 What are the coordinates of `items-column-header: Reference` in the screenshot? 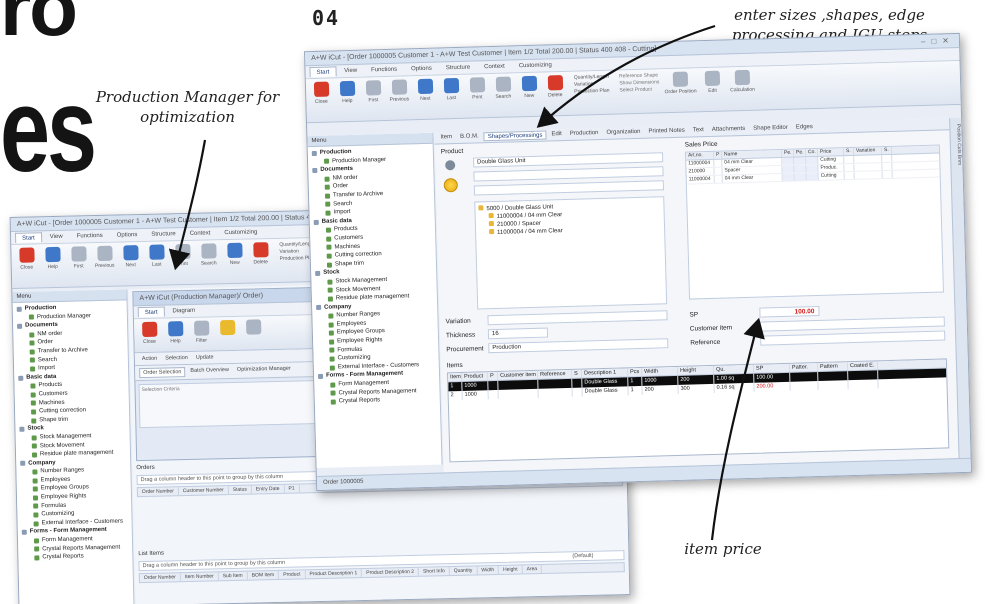 It's located at (555, 374).